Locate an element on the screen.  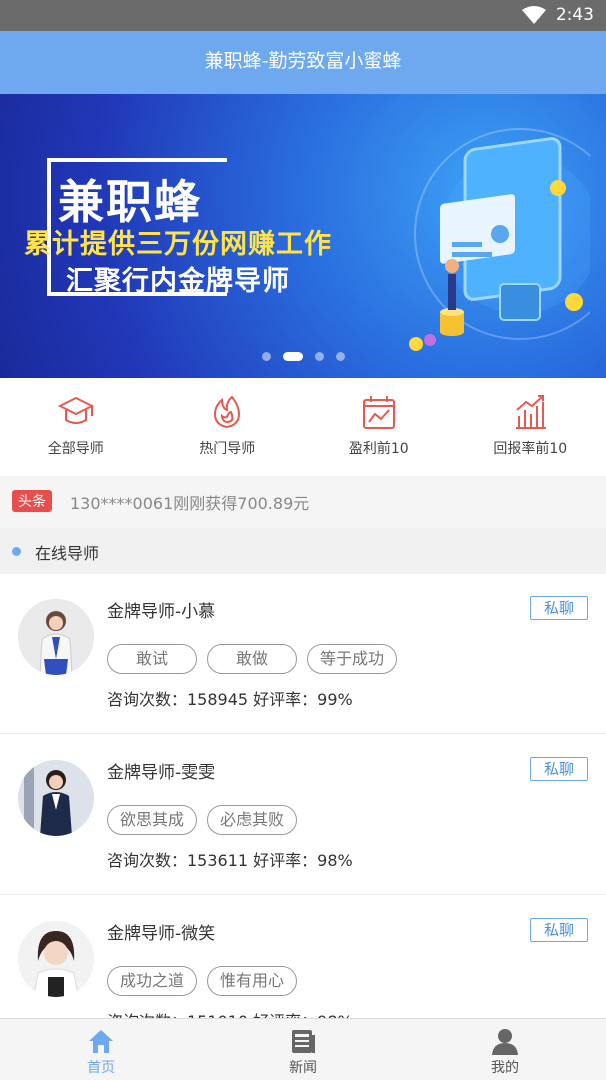
menu-item-top-return: 回报率前10 is located at coordinates (530, 427).